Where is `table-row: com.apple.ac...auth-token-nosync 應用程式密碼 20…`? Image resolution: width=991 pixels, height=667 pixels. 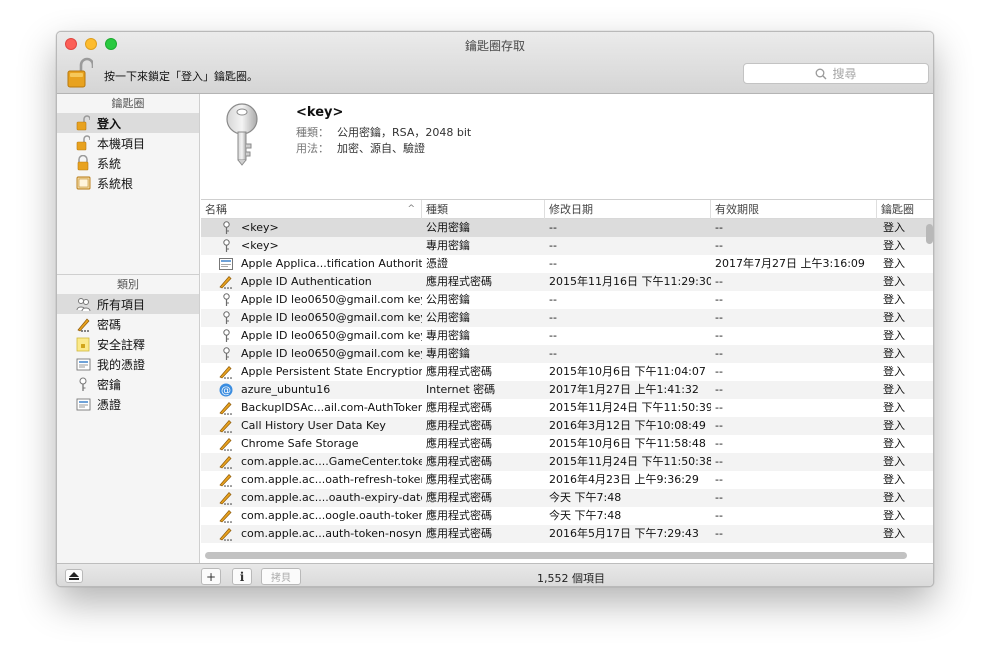 table-row: com.apple.ac...auth-token-nosync 應用程式密碼 20… is located at coordinates (567, 534).